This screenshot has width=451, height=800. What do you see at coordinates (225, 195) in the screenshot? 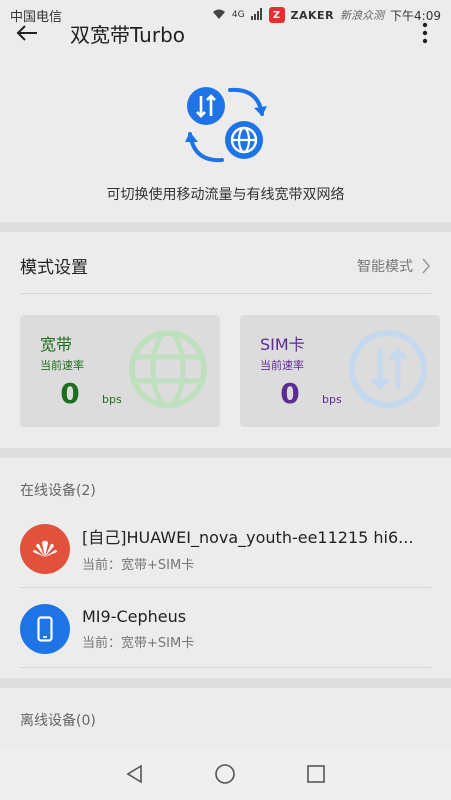
I see `hero-description: 可切换使用移动流量与有线宽带双网络` at bounding box center [225, 195].